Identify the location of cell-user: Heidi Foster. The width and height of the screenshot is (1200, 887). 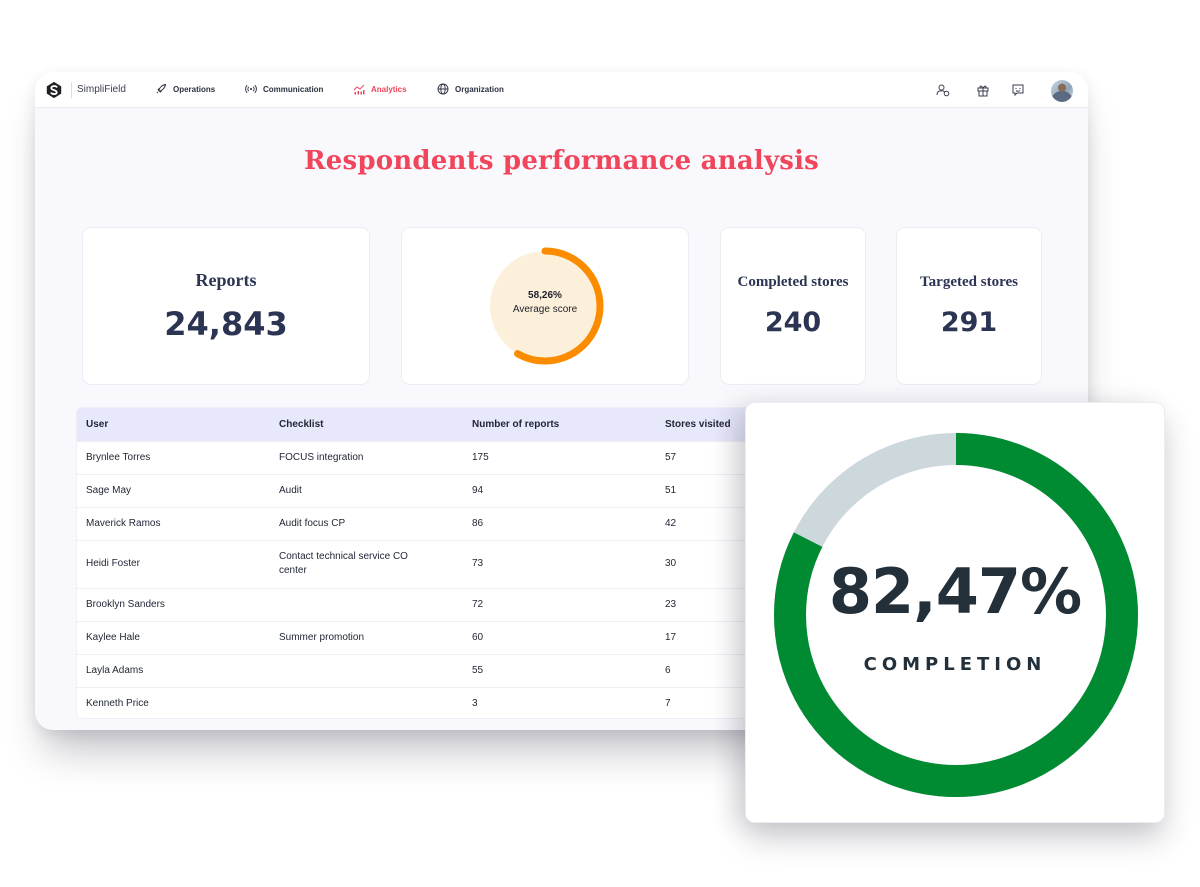
(173, 563).